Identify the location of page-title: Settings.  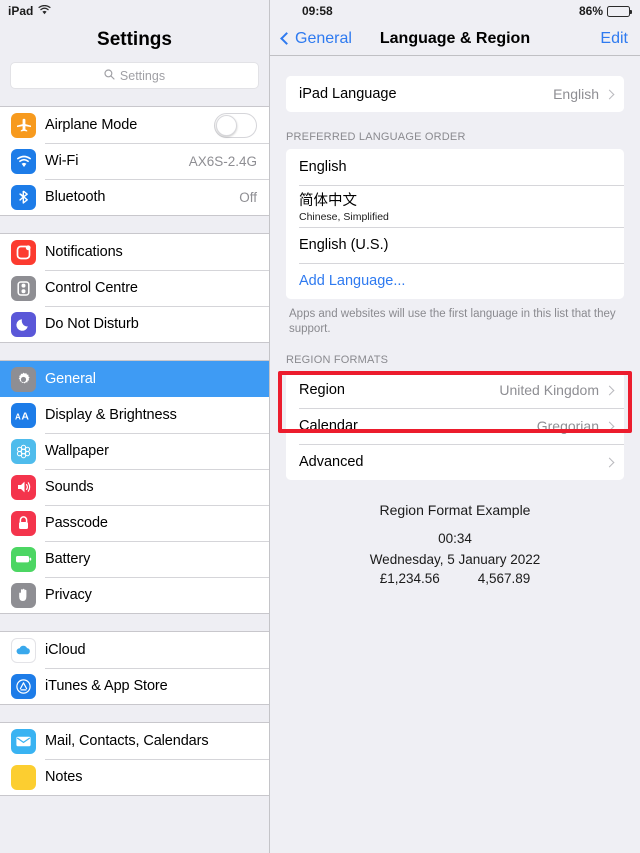
(134, 39).